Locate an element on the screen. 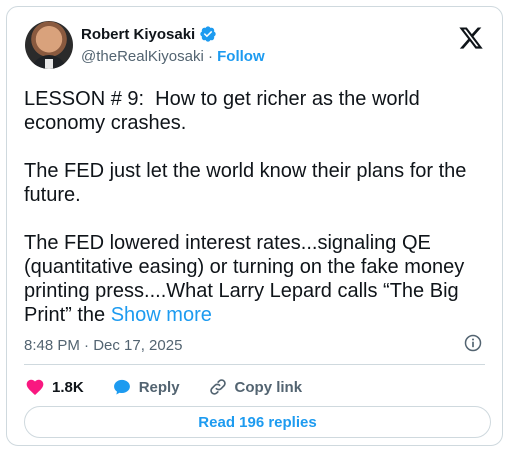 This screenshot has width=511, height=450. author-avatar is located at coordinates (49, 45).